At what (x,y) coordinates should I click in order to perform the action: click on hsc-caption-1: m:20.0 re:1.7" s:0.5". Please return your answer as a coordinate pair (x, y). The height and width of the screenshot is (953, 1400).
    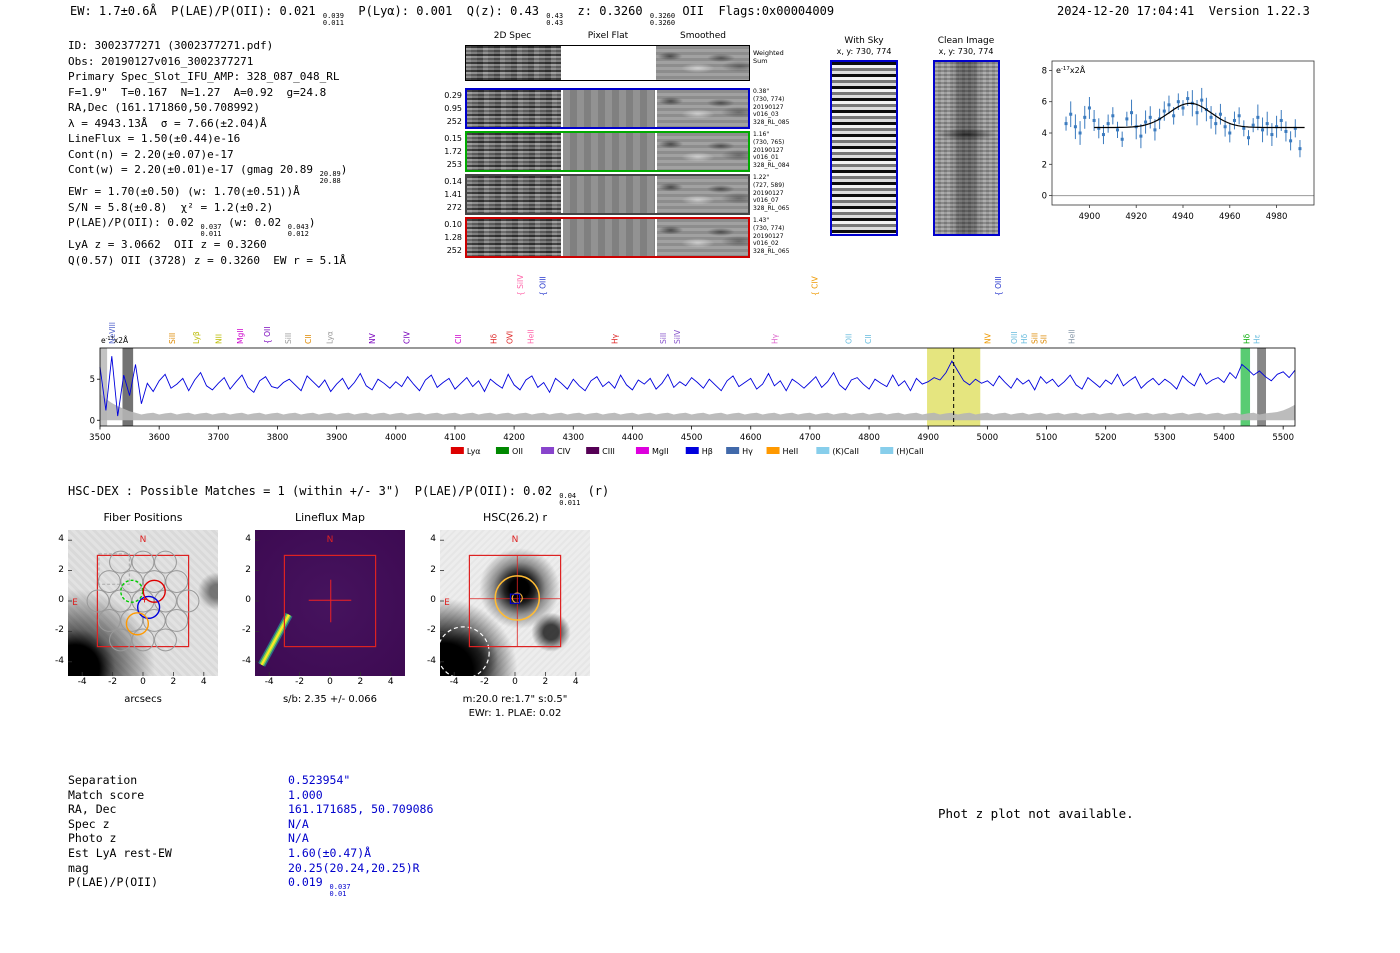
    Looking at the image, I should click on (515, 699).